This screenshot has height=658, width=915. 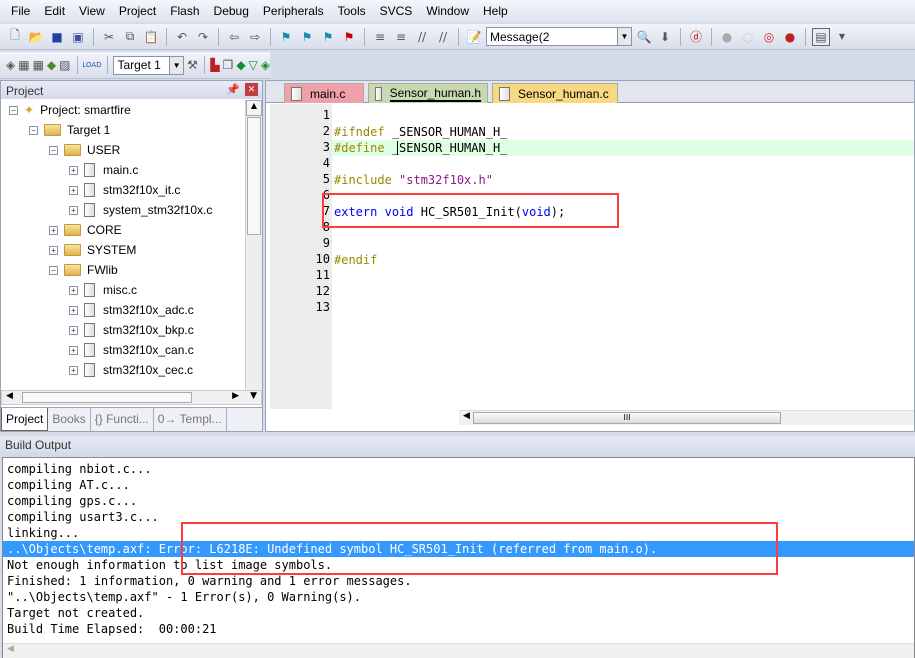 What do you see at coordinates (447, 11) in the screenshot?
I see `menu-window: Window` at bounding box center [447, 11].